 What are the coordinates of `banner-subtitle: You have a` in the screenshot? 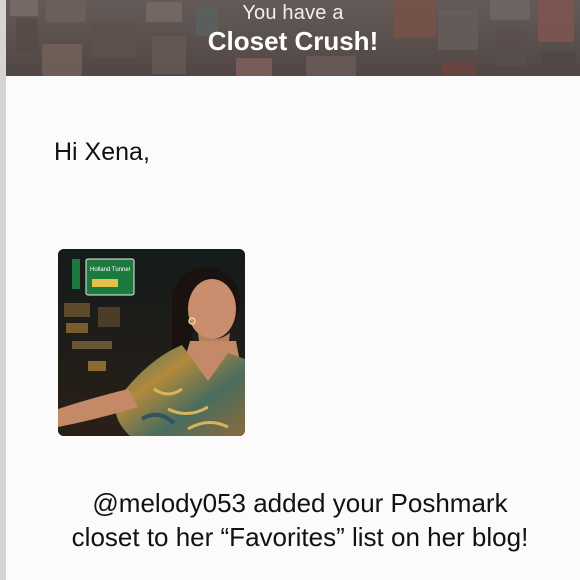 It's located at (293, 13).